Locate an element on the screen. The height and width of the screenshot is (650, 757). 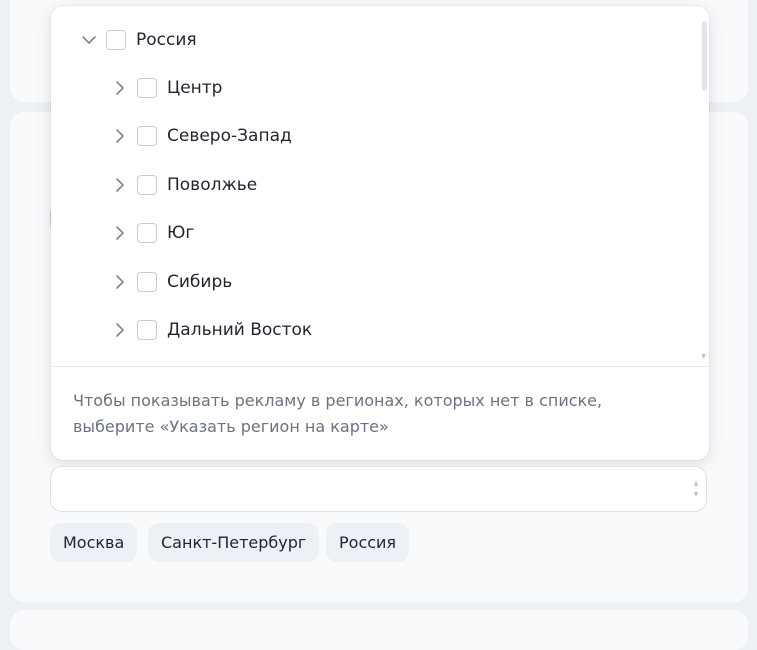
input-spinner-icon: ▲ ▼ is located at coordinates (696, 489).